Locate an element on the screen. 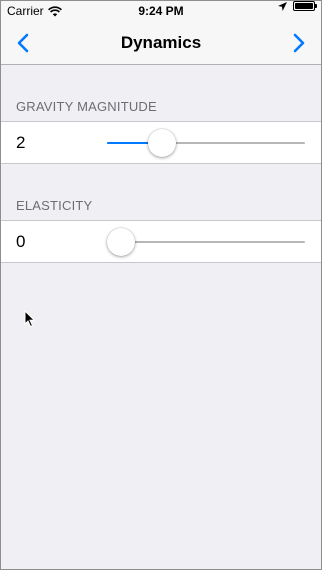 This screenshot has height=570, width=322. mouse-pointer-icon is located at coordinates (30, 319).